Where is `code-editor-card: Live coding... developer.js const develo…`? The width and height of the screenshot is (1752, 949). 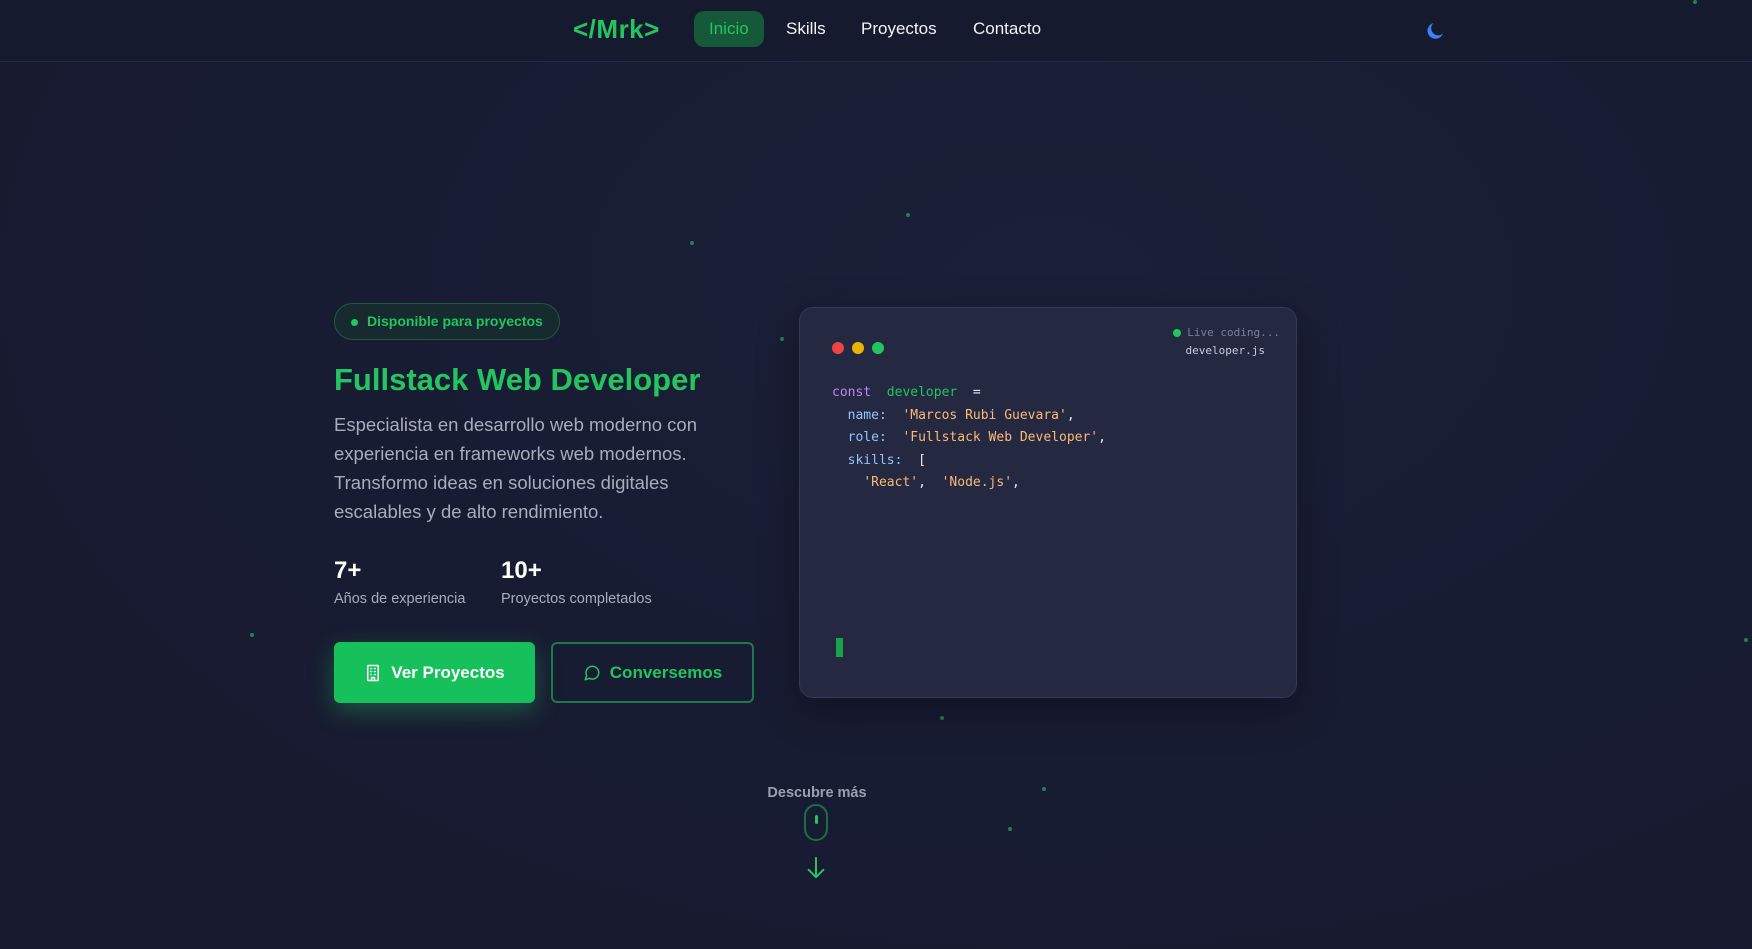 code-editor-card: Live coding... developer.js const develo… is located at coordinates (1048, 502).